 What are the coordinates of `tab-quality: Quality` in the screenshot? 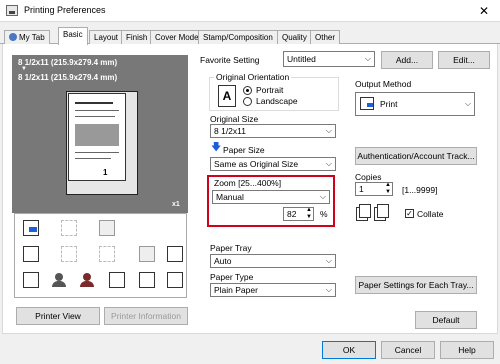 It's located at (294, 37).